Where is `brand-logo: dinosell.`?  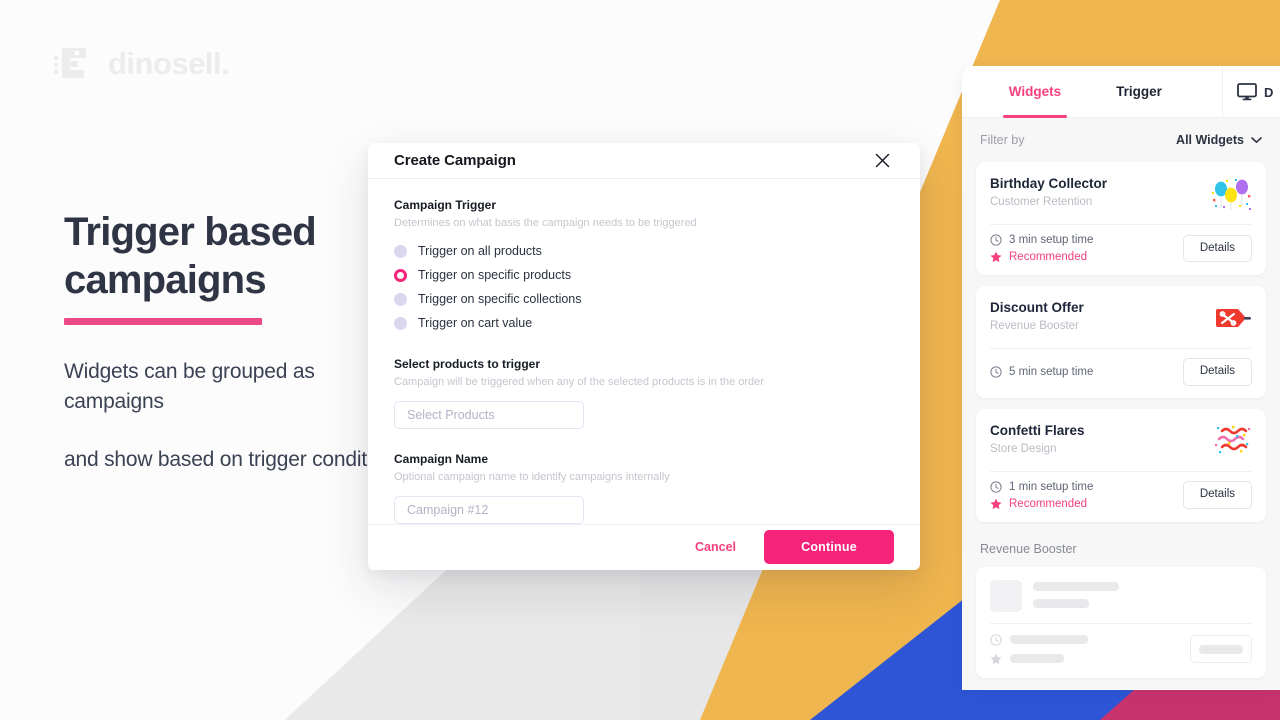 brand-logo: dinosell. is located at coordinates (142, 63).